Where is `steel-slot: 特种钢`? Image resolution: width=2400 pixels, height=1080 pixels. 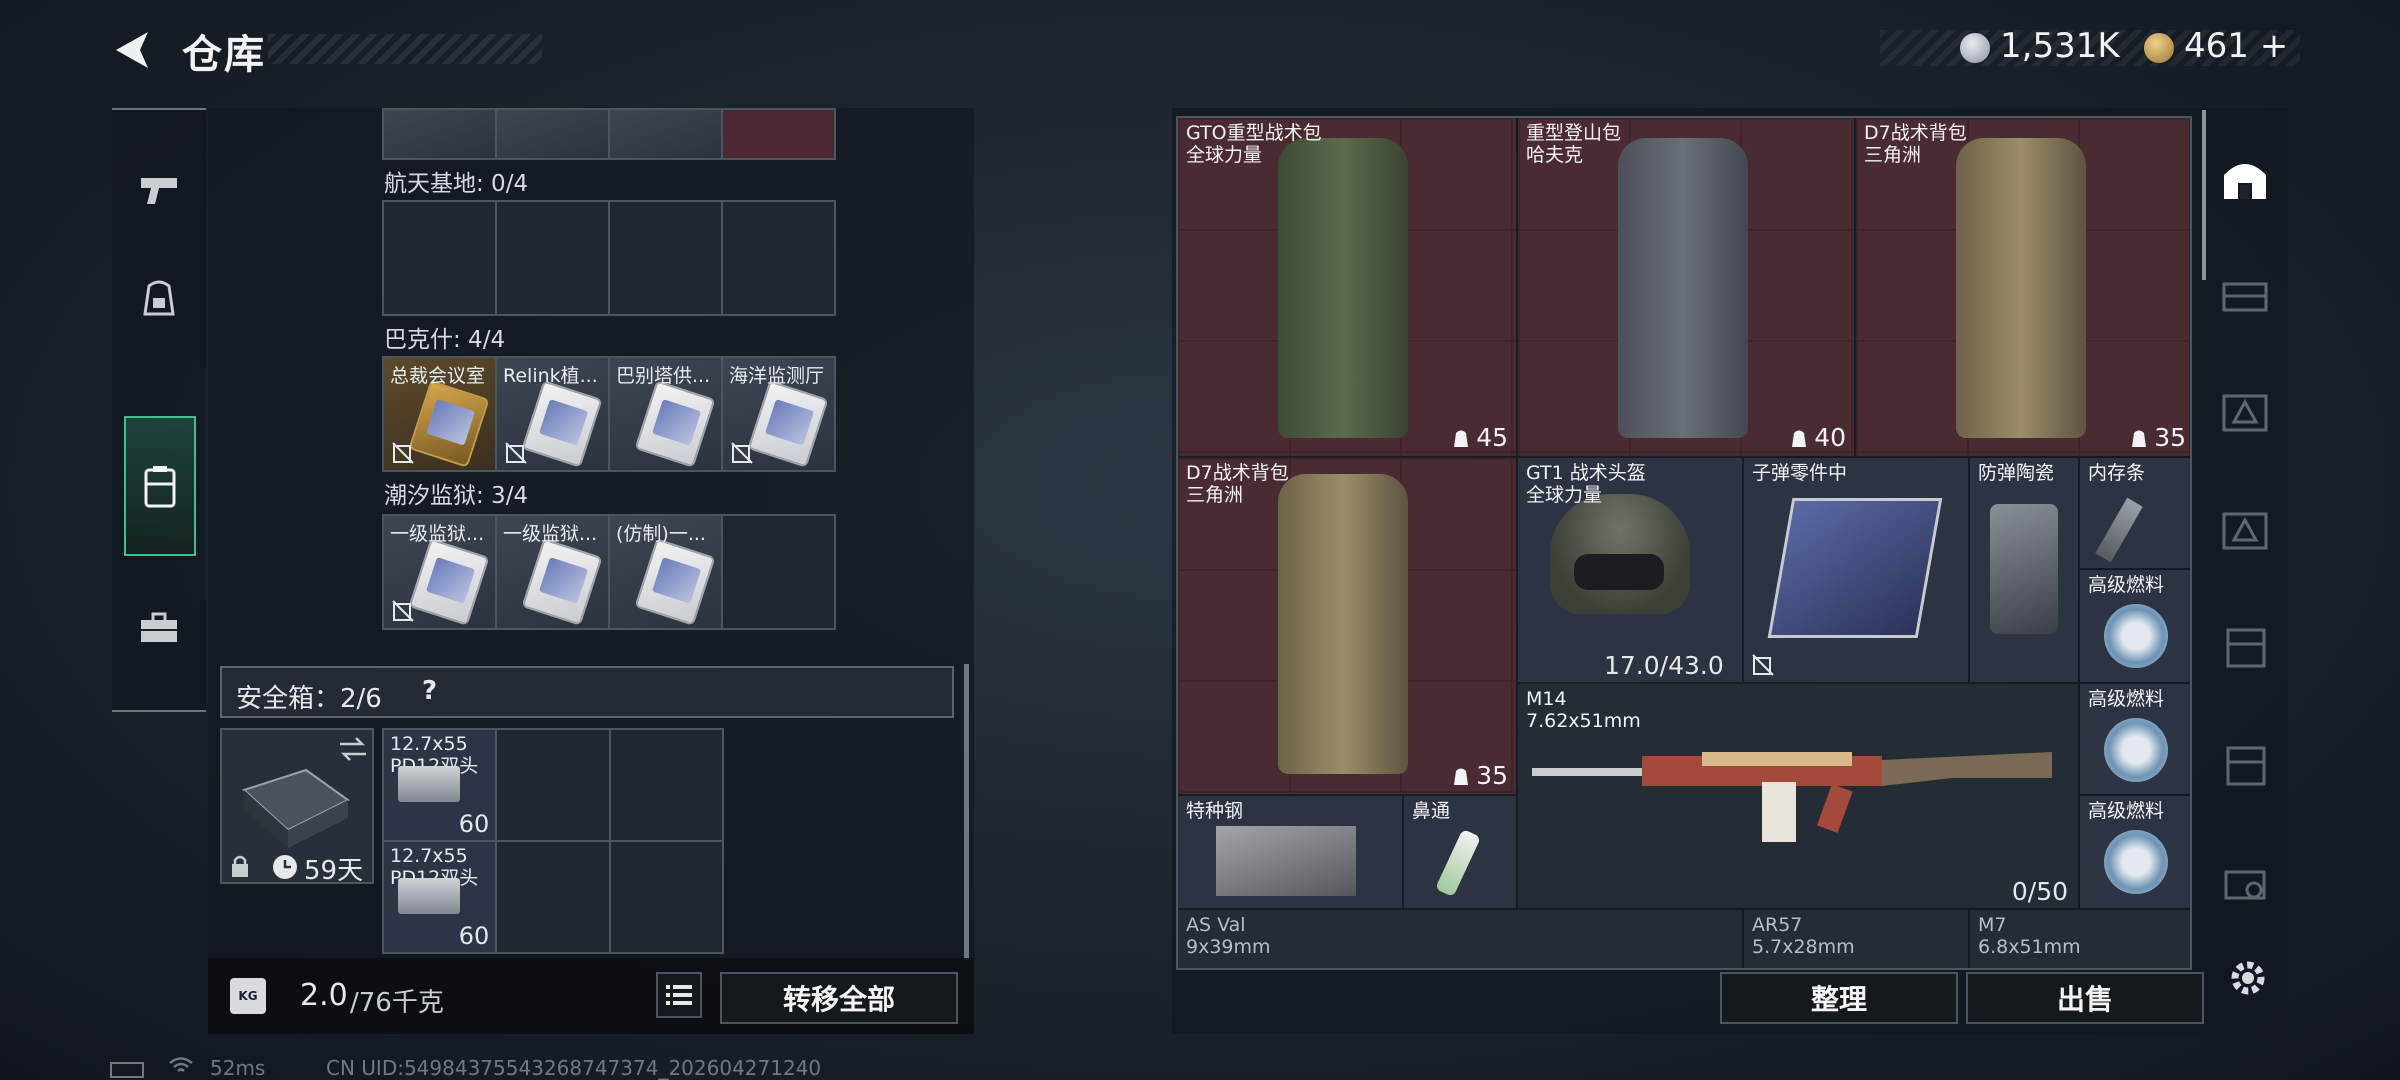
steel-slot: 特种钢 is located at coordinates (1290, 852).